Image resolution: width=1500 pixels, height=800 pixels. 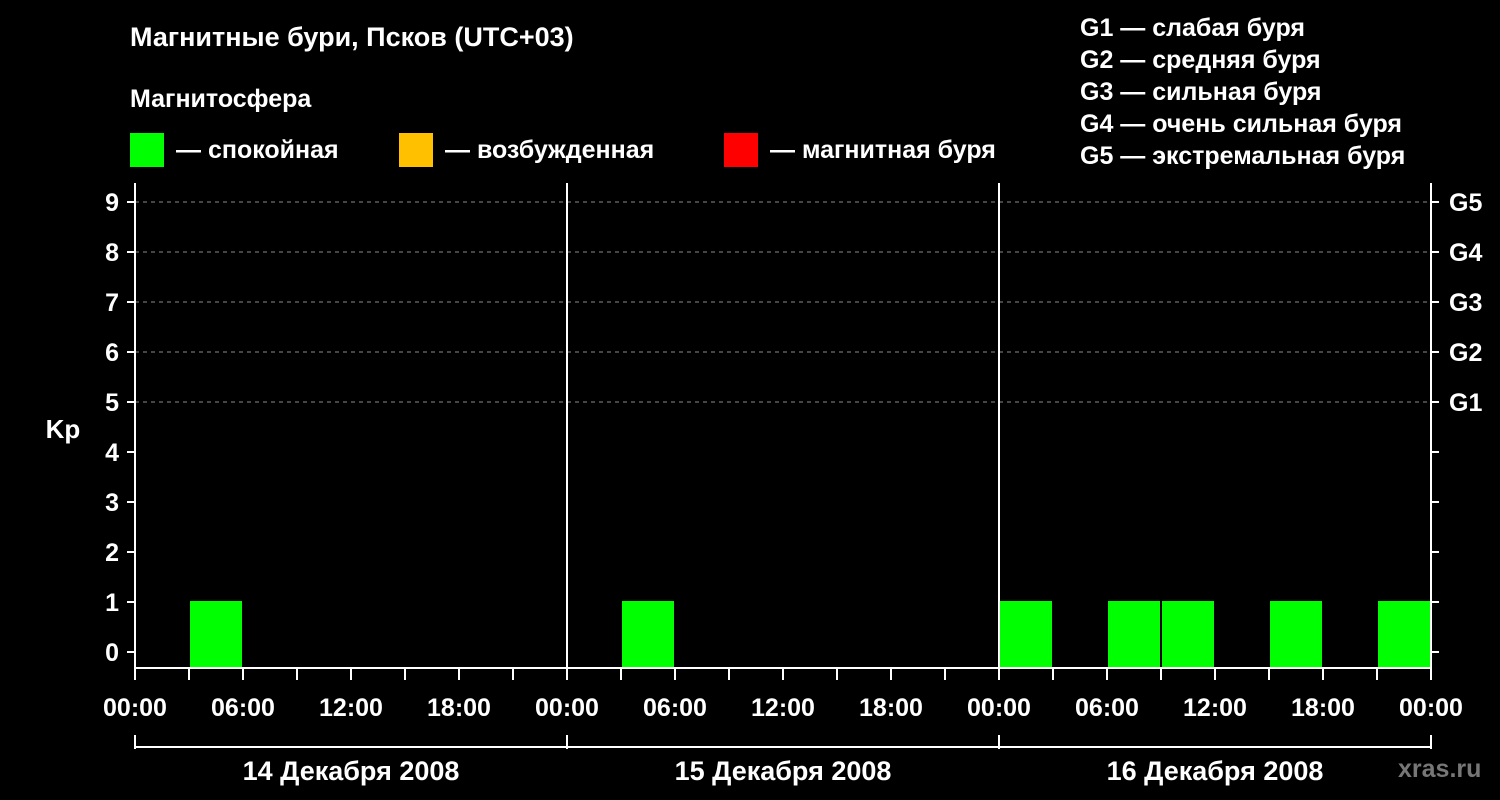 I want to click on watermark: xras.ru, so click(x=1440, y=769).